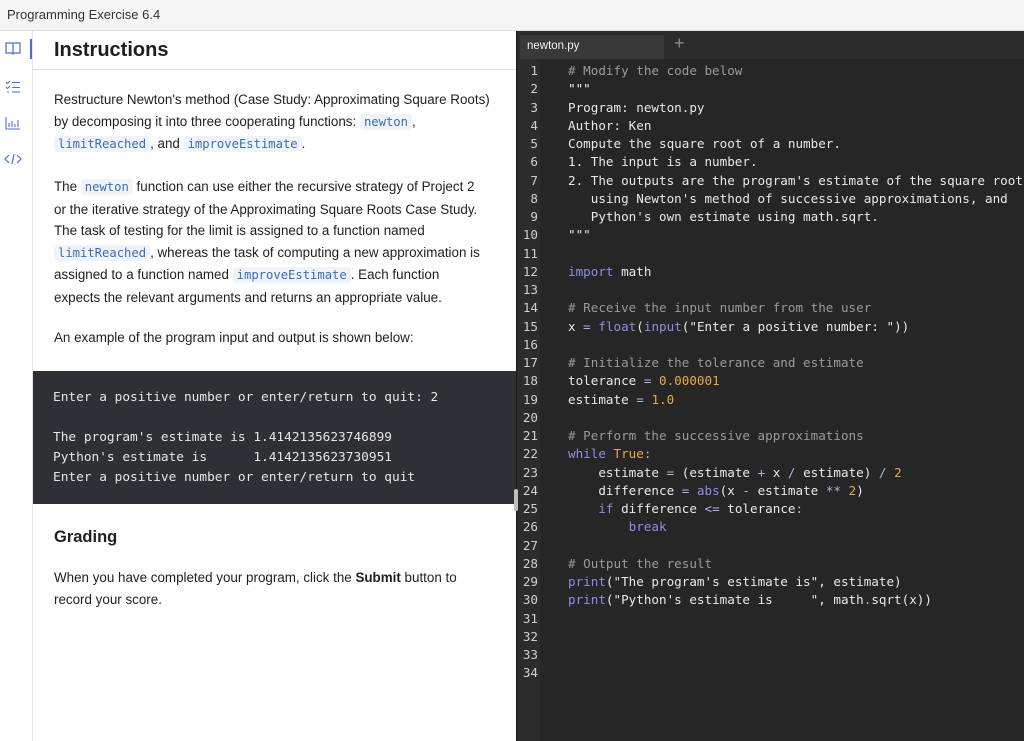  What do you see at coordinates (222, 457) in the screenshot?
I see `terminal-line: Python's estimate is 1.4142135623730951` at bounding box center [222, 457].